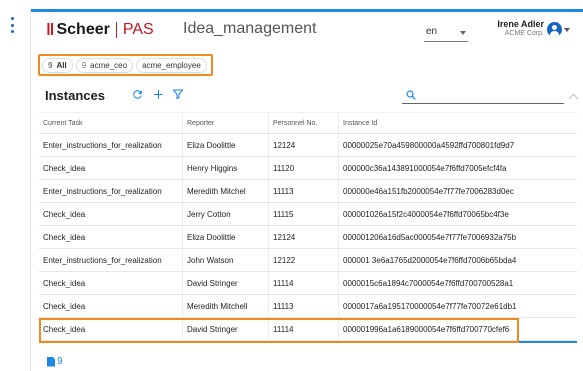  I want to click on cell-personnel-no: 12122, so click(304, 260).